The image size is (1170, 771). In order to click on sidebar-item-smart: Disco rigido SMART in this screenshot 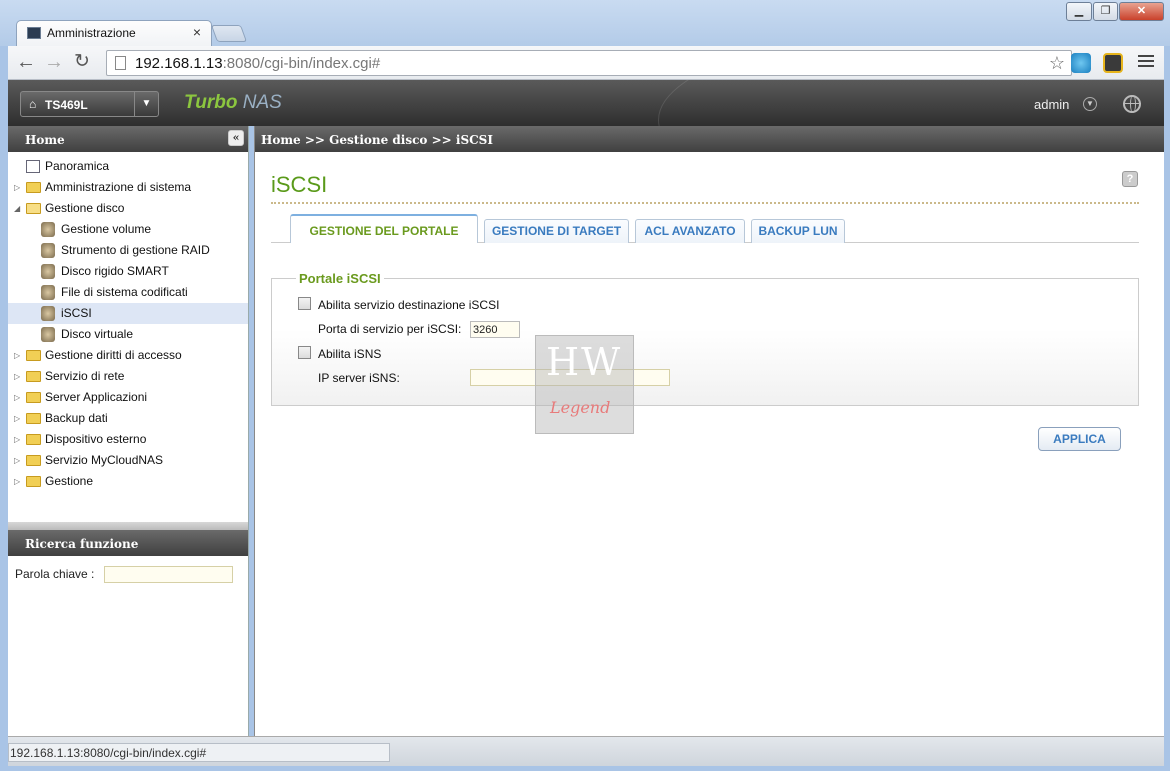, I will do `click(128, 271)`.